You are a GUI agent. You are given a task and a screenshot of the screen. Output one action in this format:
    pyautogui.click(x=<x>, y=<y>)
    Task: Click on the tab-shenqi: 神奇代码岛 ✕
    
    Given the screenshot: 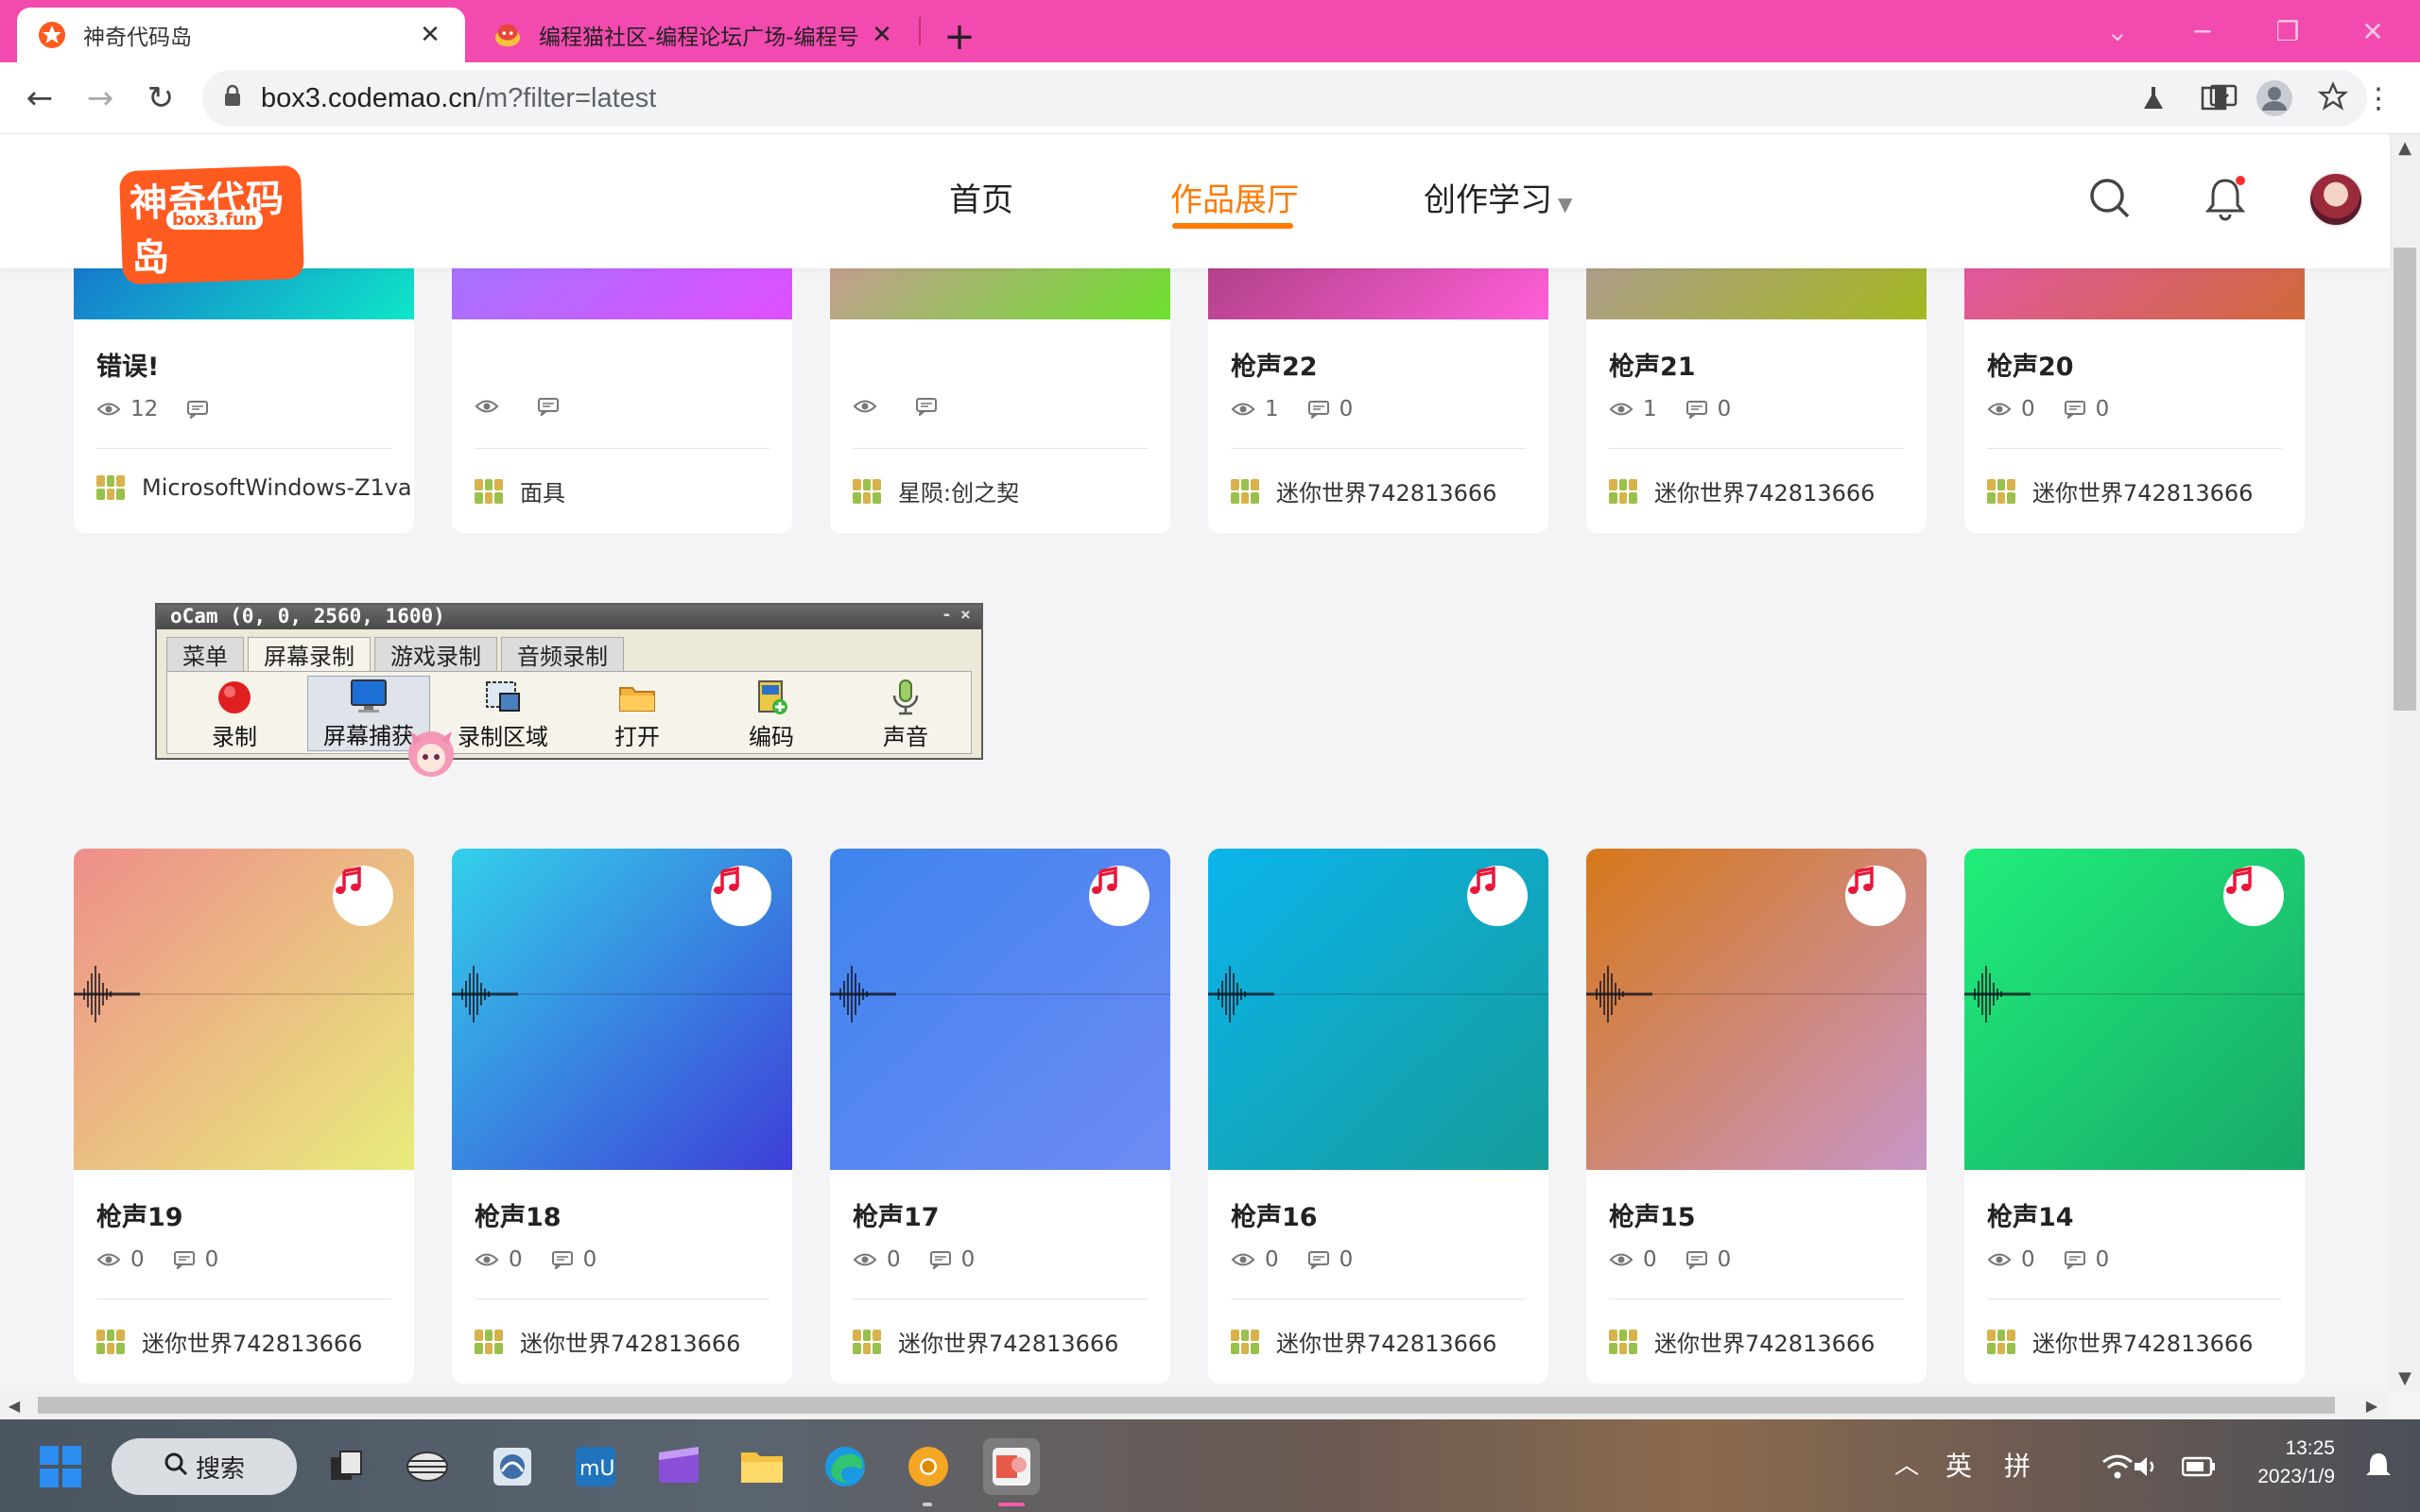 What is the action you would take?
    pyautogui.click(x=241, y=35)
    